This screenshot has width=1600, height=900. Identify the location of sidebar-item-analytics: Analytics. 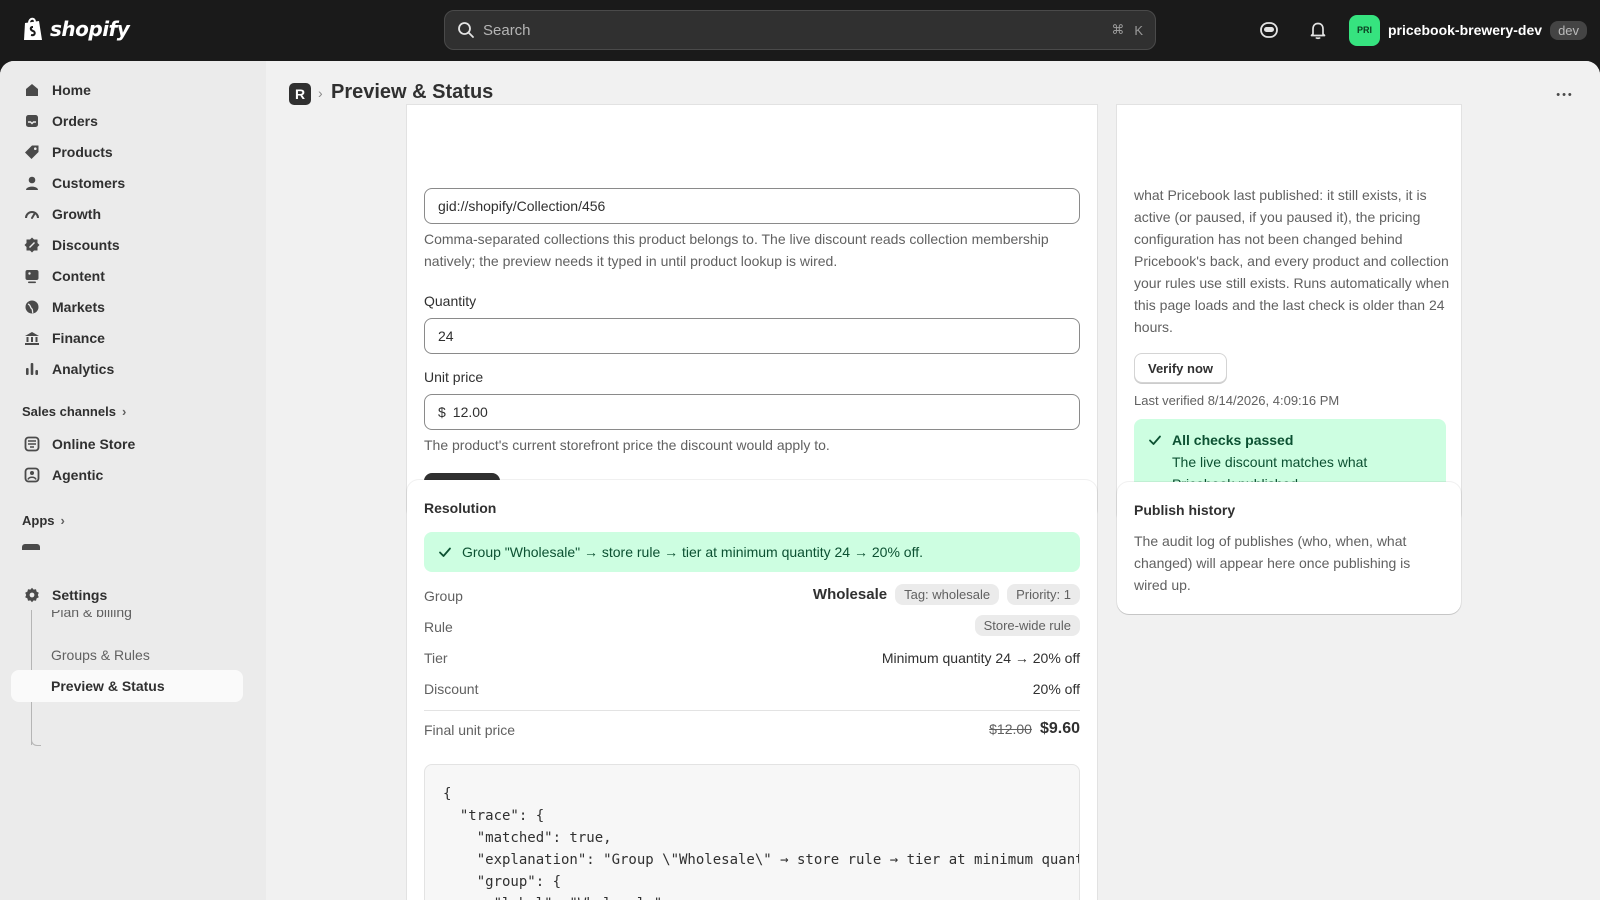
(127, 368).